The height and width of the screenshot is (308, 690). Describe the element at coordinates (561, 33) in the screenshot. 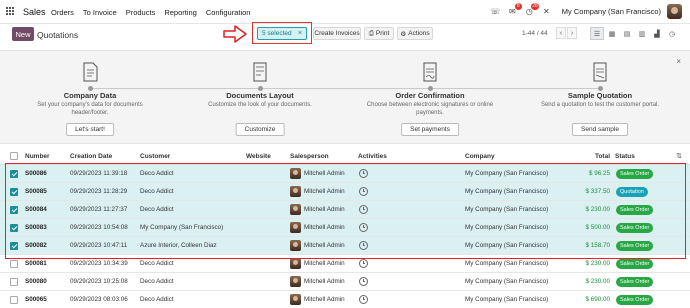

I see `pager-previous-button: ‹` at that location.